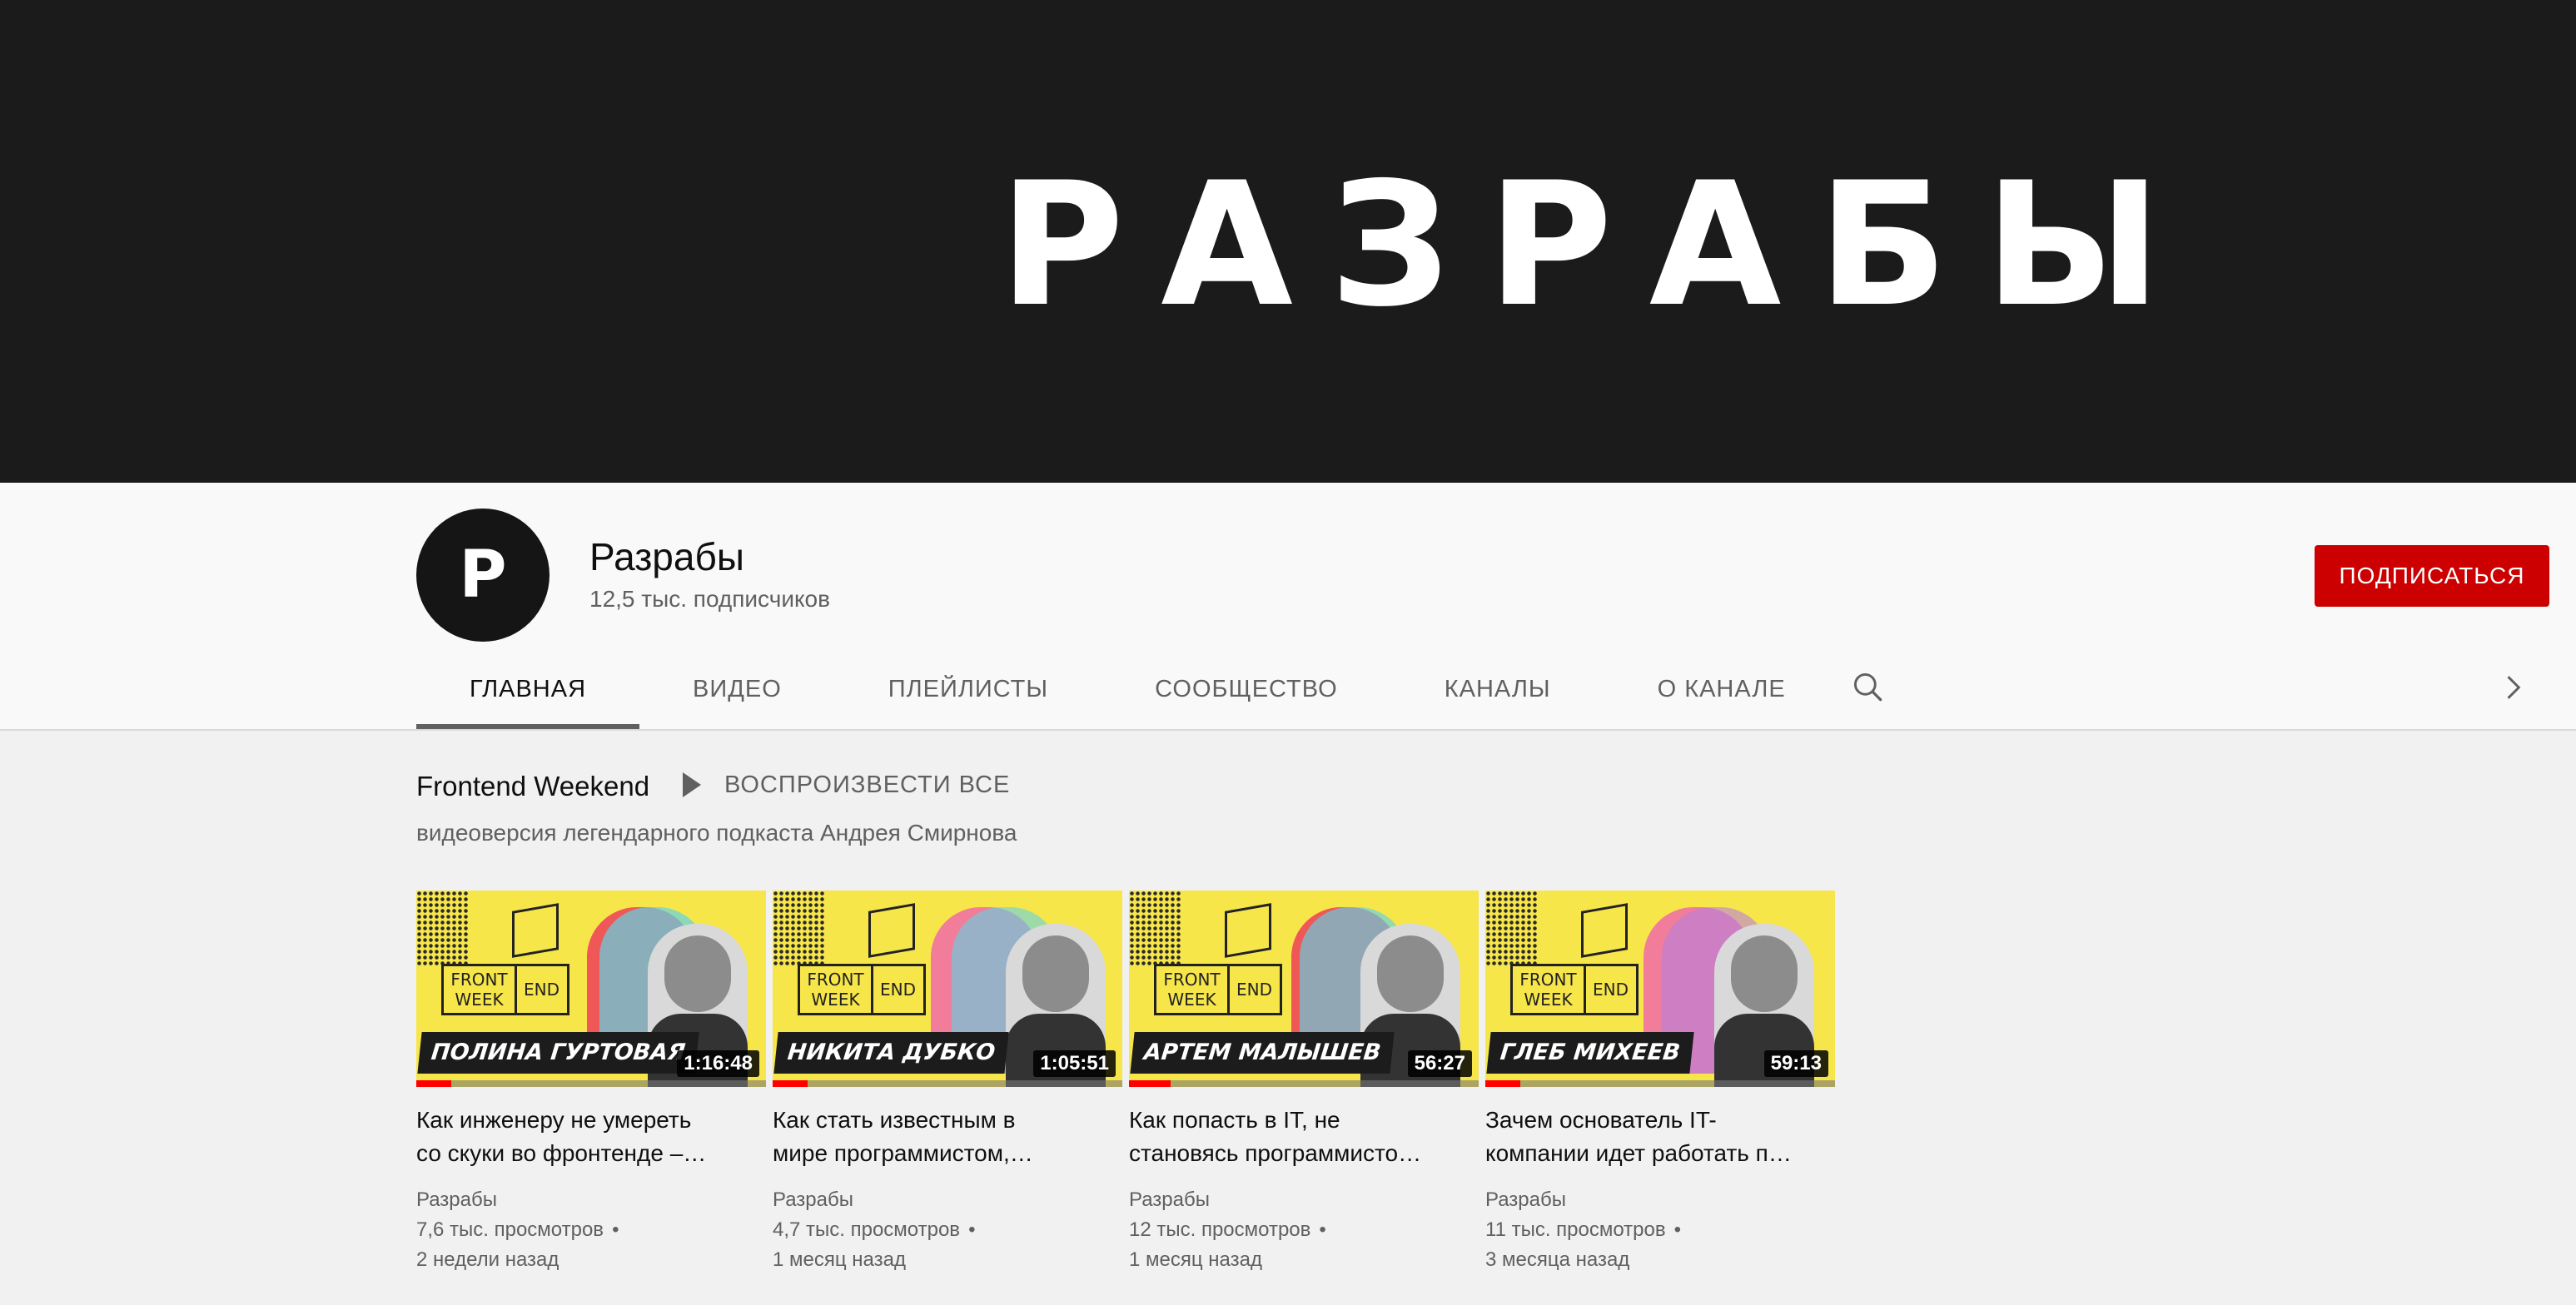 Image resolution: width=2576 pixels, height=1305 pixels. I want to click on video-views: 4,7 тыс. просмотров •, so click(947, 1230).